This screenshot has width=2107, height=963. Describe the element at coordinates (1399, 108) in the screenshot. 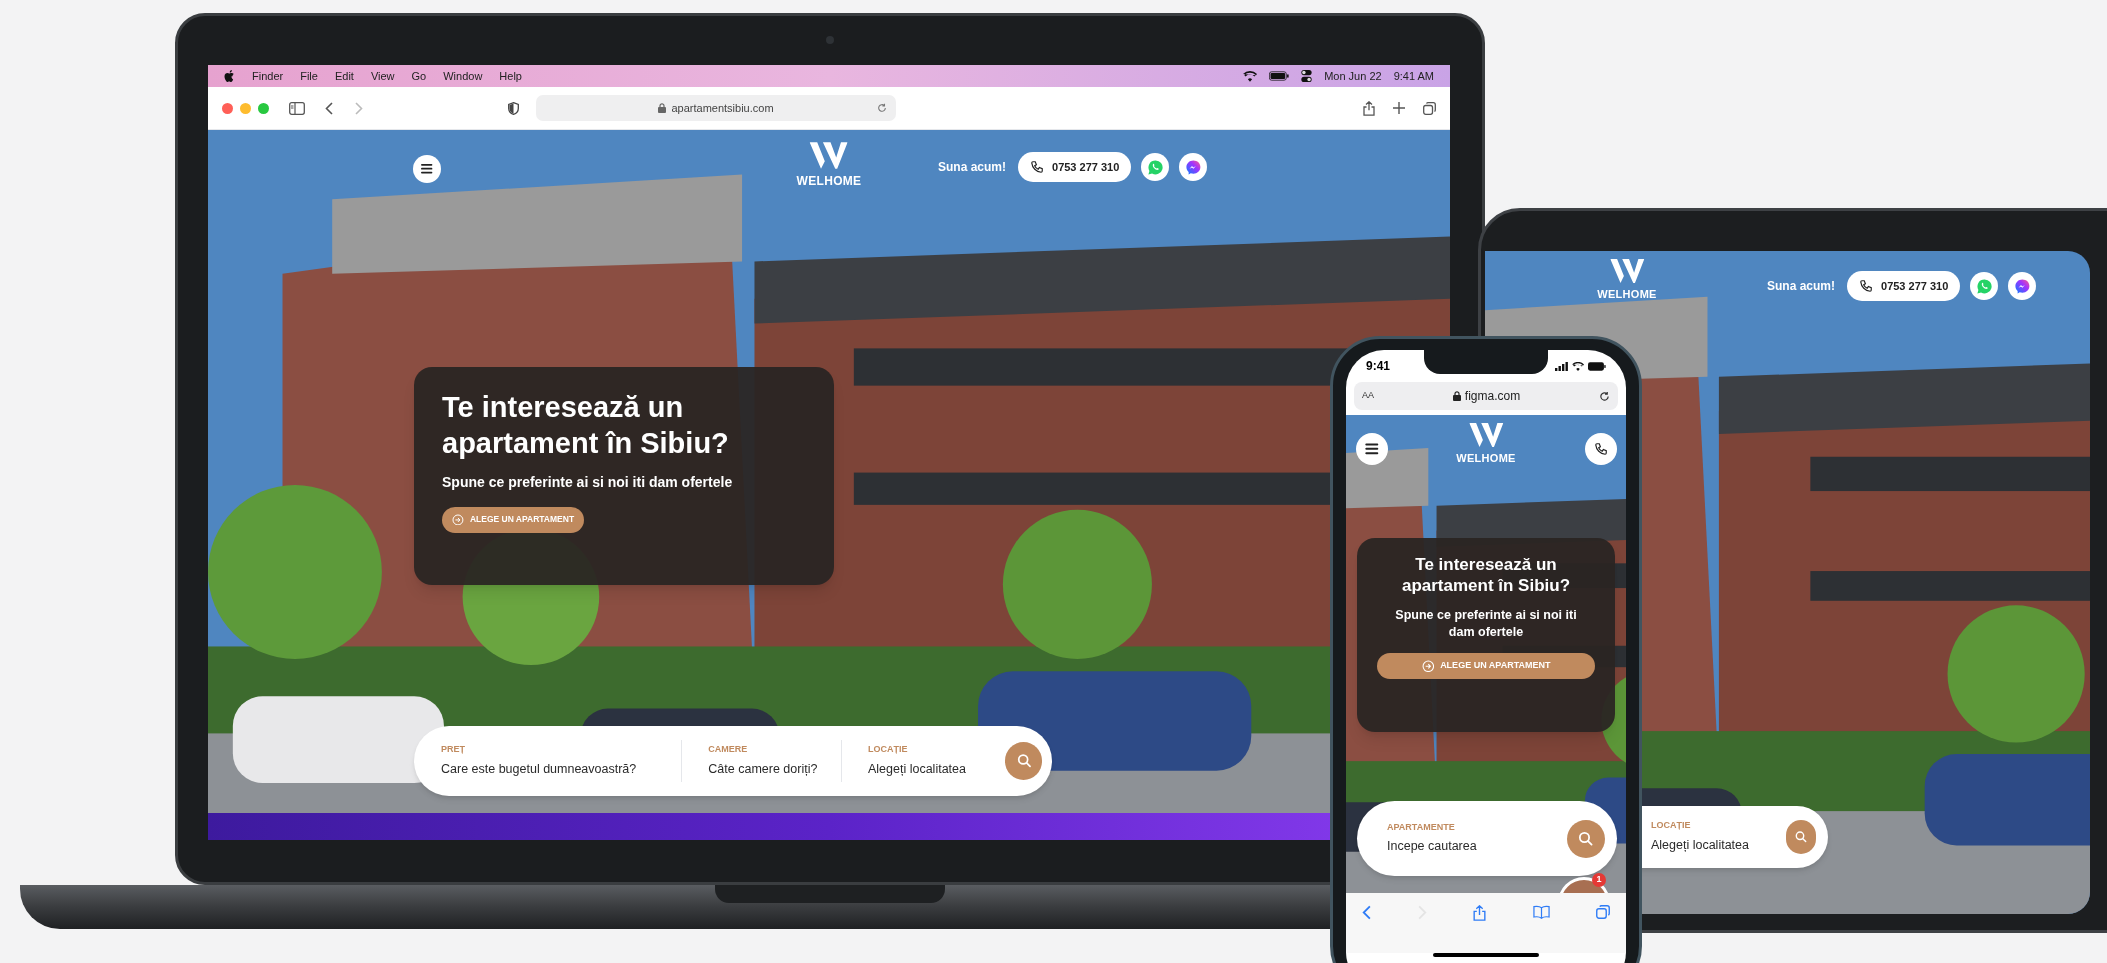

I see `plus-icon` at that location.